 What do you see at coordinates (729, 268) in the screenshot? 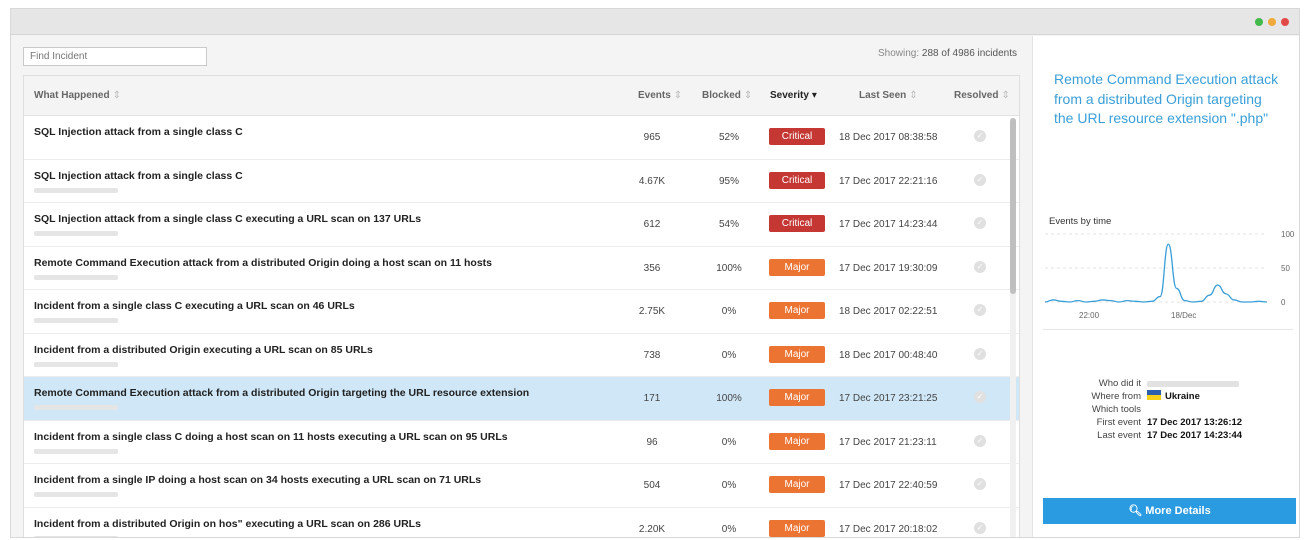
I see `blocked-percent: 100%` at bounding box center [729, 268].